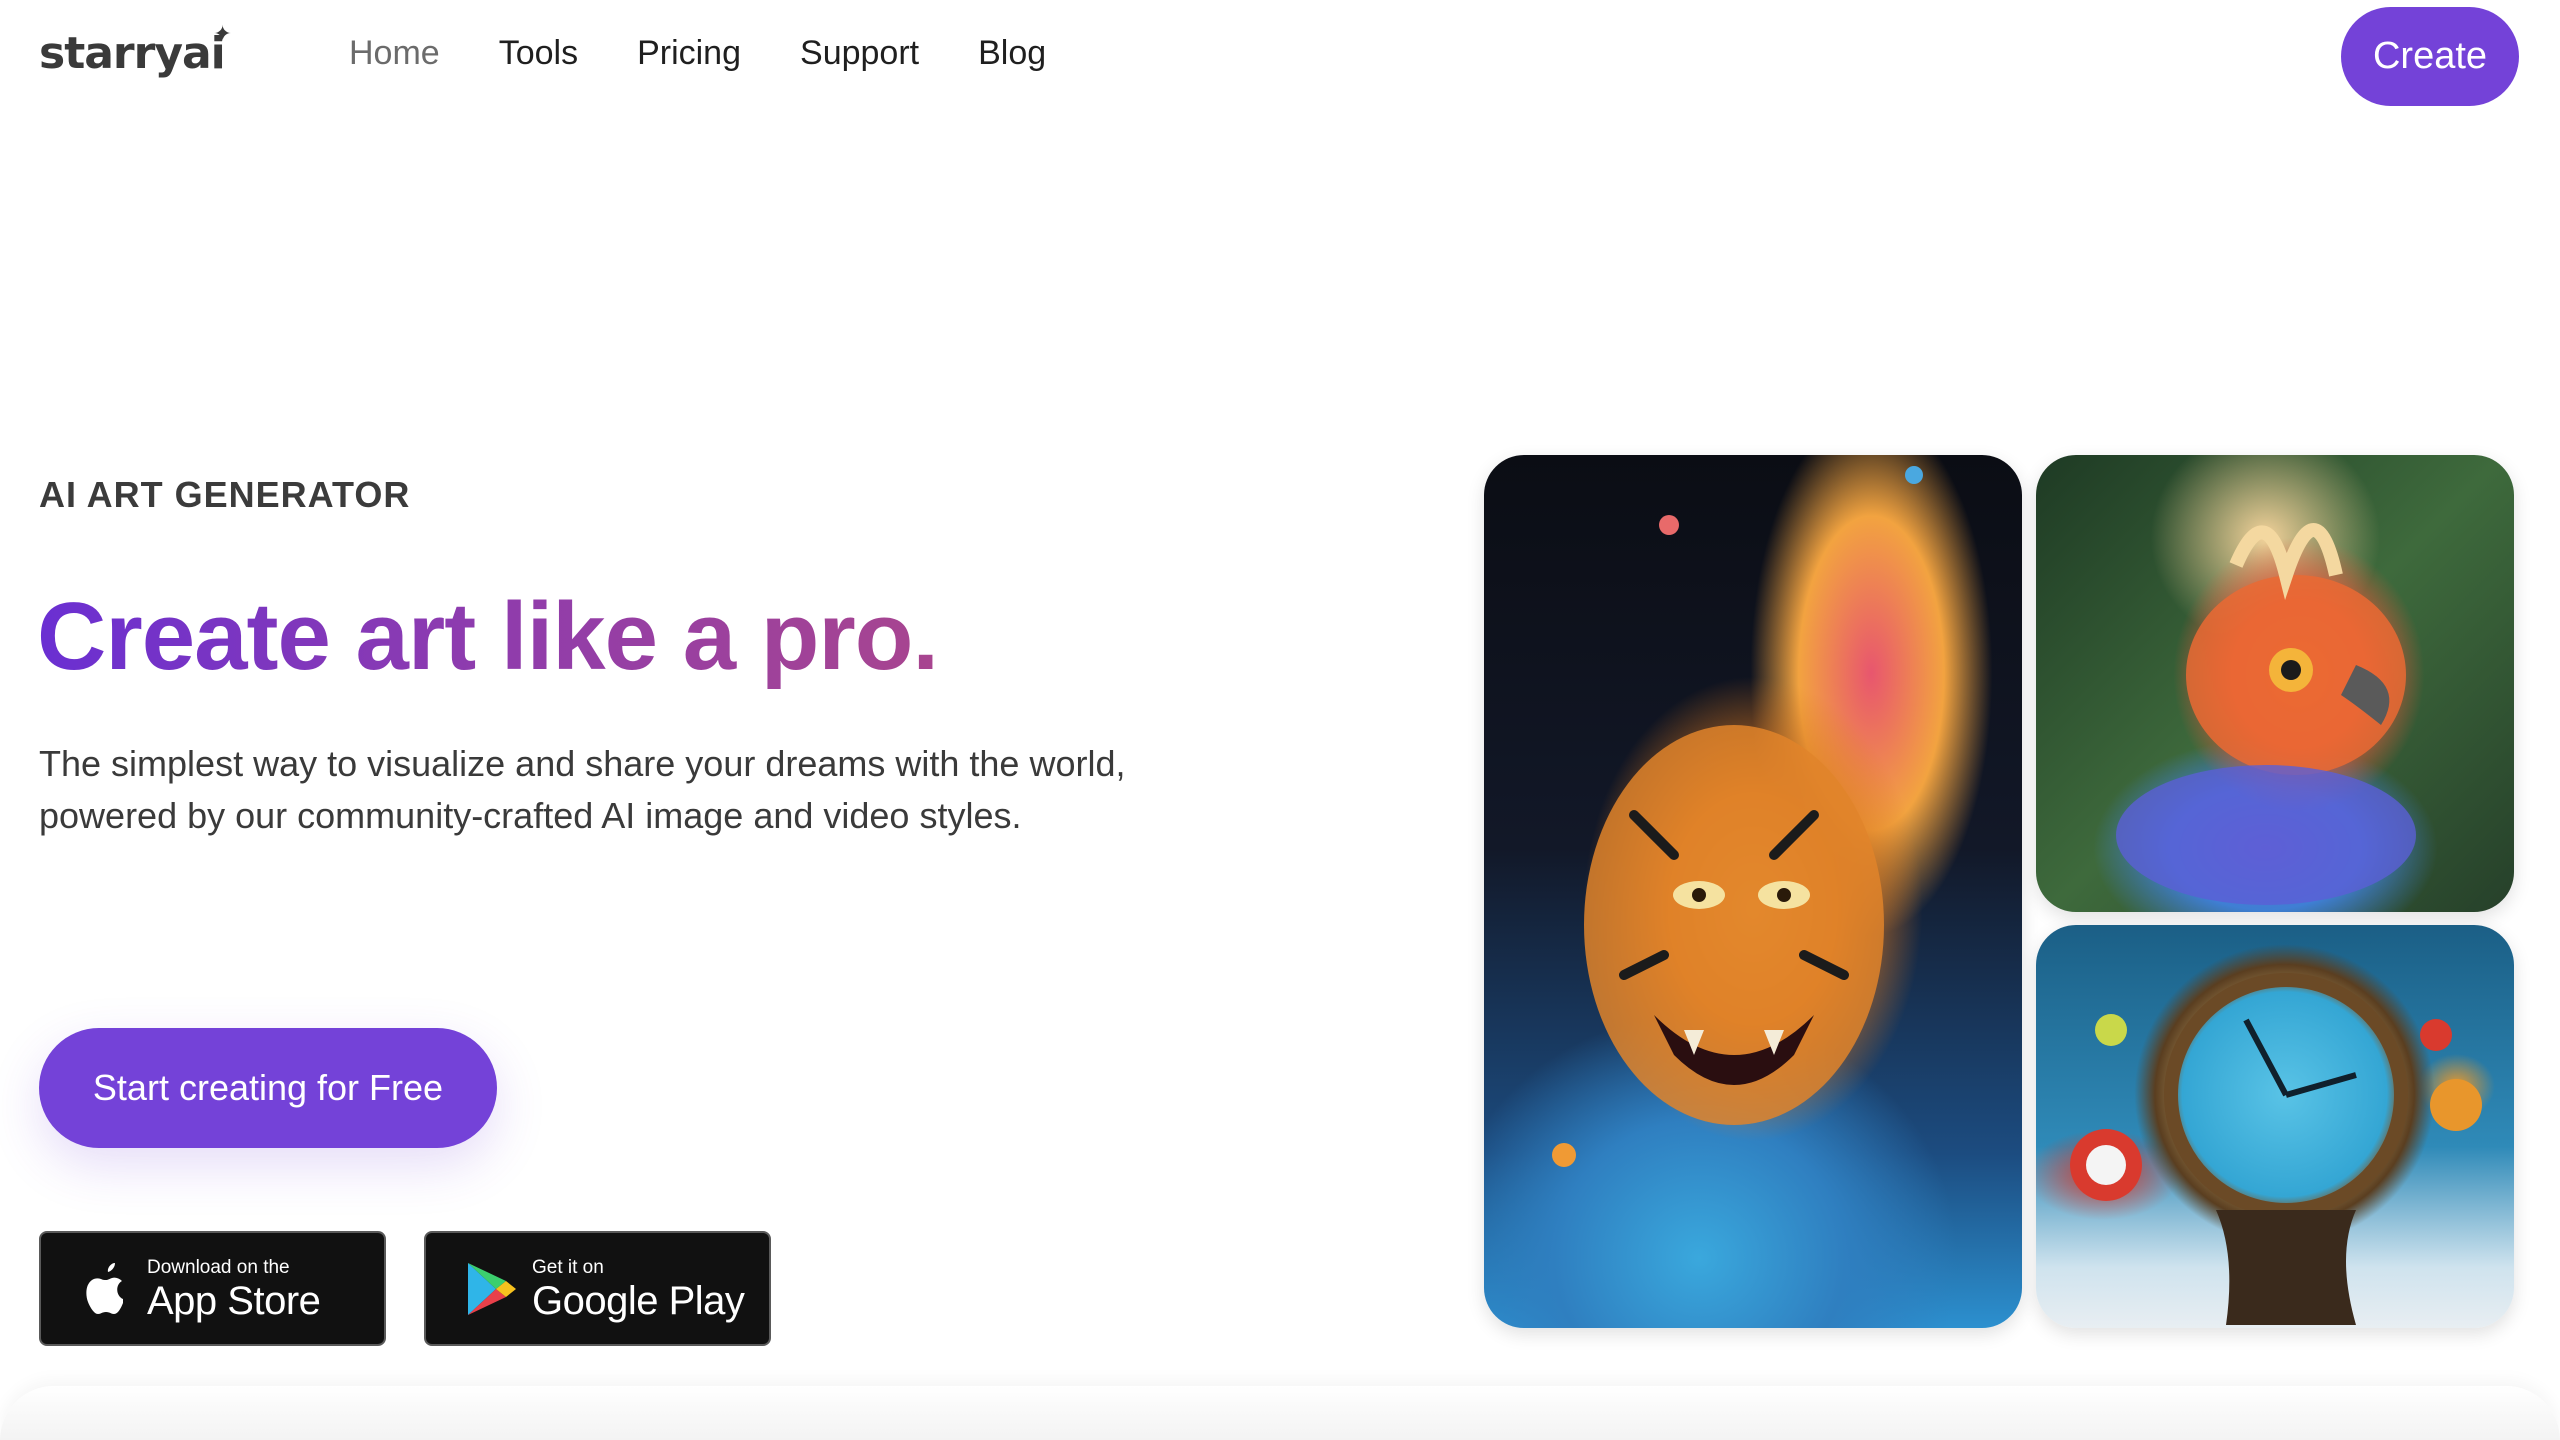  Describe the element at coordinates (1012, 53) in the screenshot. I see `nav-blog-link: Blog` at that location.